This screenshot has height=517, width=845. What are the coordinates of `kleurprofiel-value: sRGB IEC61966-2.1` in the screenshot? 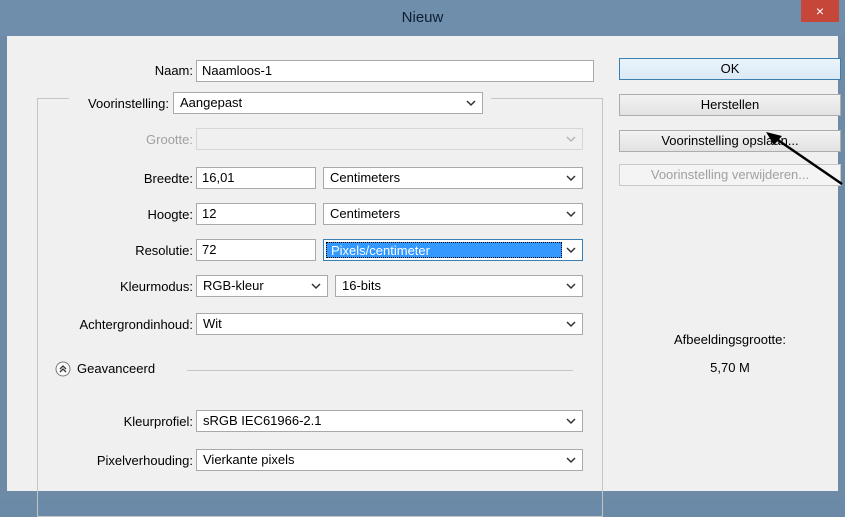 It's located at (262, 420).